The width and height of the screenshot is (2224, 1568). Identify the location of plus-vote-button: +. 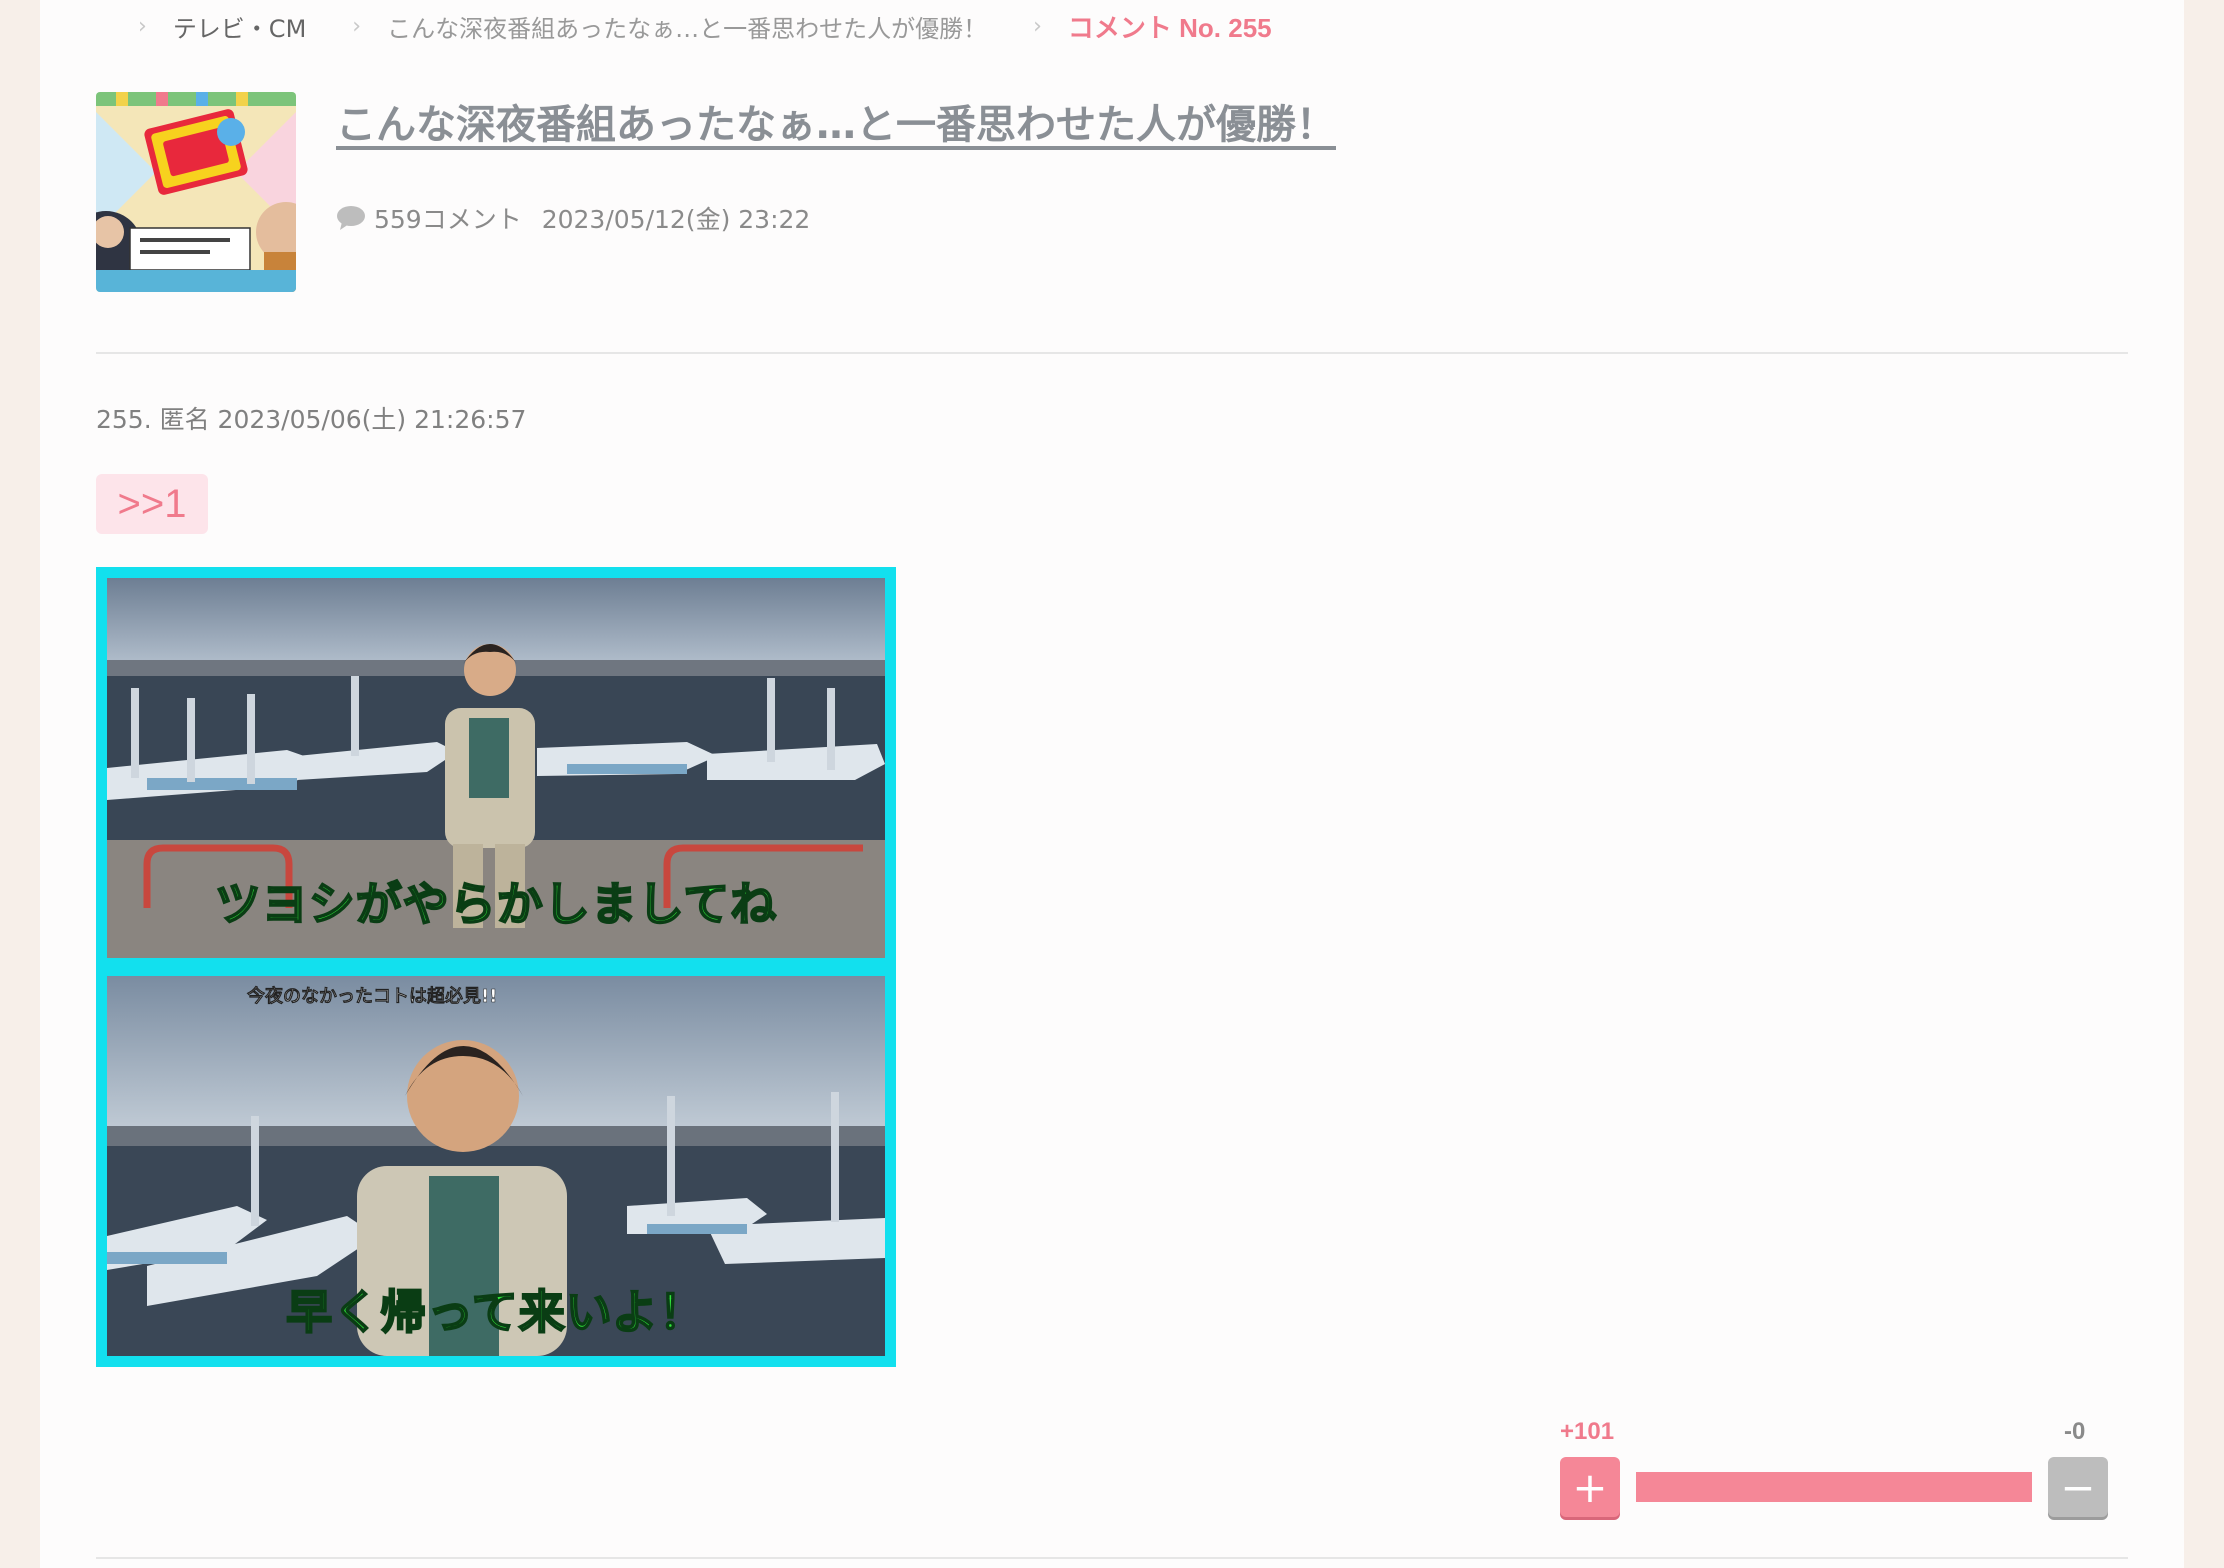
(1590, 1487).